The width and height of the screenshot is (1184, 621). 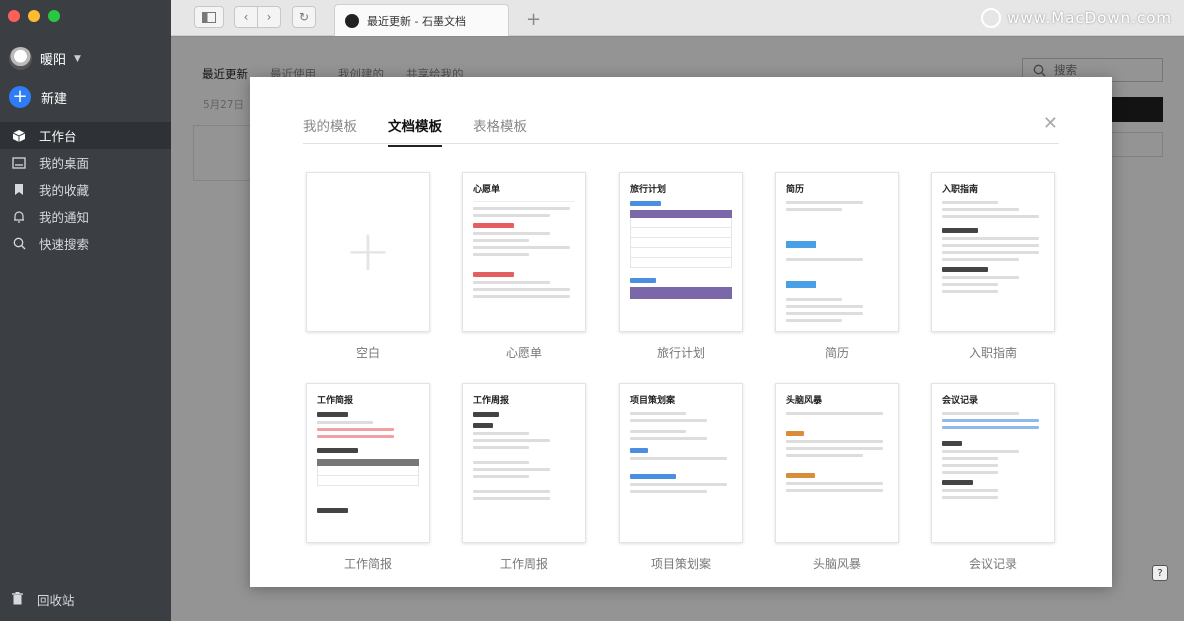 I want to click on reload-button: ↻, so click(x=304, y=17).